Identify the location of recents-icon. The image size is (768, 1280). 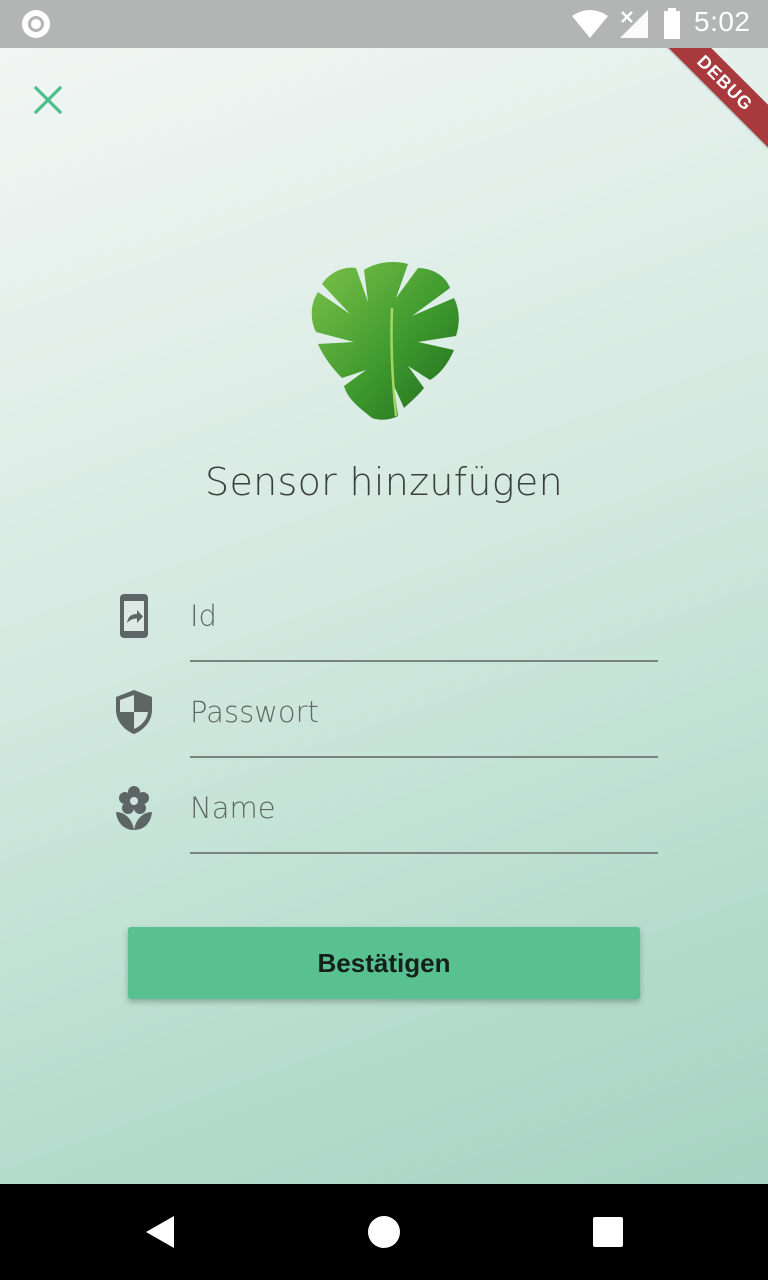
(608, 1232).